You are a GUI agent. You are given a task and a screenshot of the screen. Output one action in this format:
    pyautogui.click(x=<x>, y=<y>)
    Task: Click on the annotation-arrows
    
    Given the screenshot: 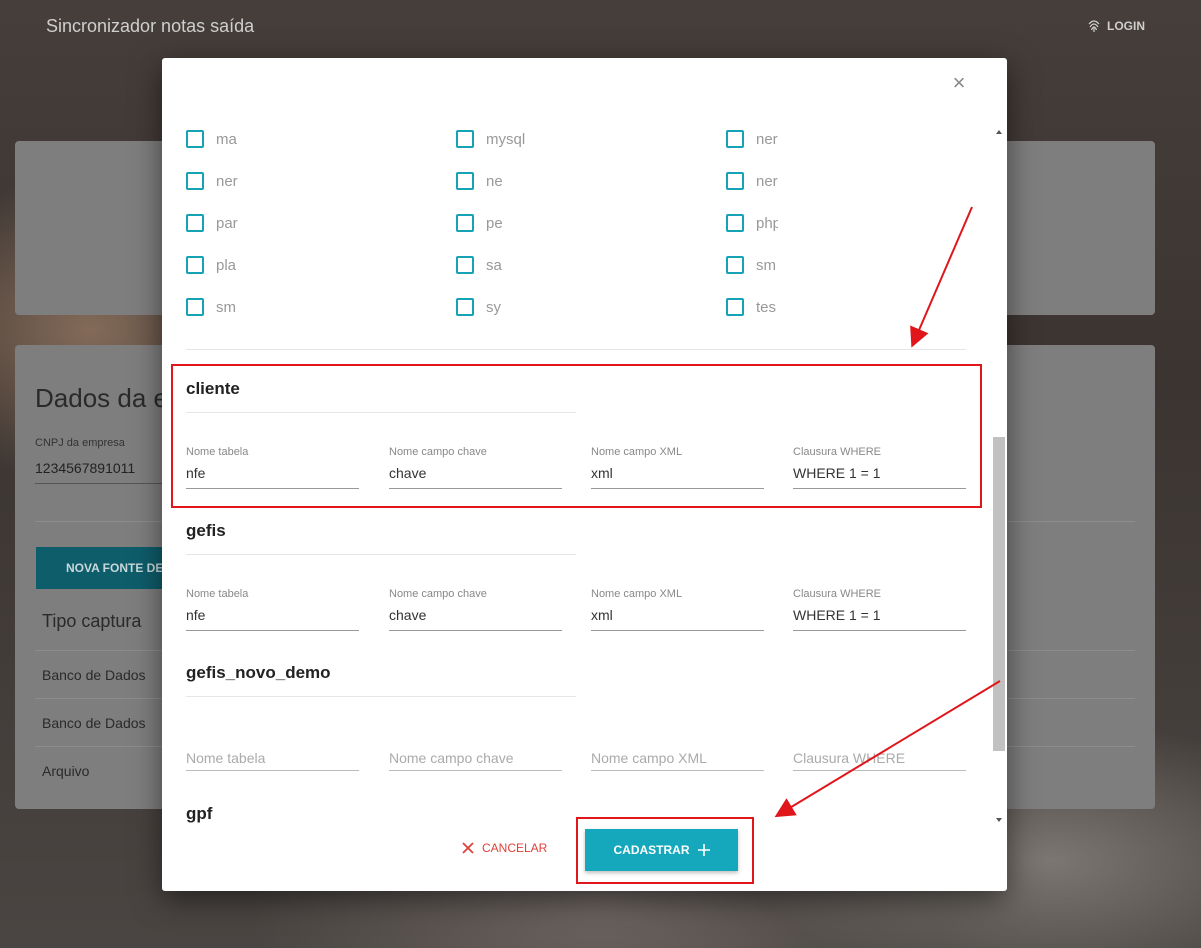 What is the action you would take?
    pyautogui.click(x=887, y=512)
    